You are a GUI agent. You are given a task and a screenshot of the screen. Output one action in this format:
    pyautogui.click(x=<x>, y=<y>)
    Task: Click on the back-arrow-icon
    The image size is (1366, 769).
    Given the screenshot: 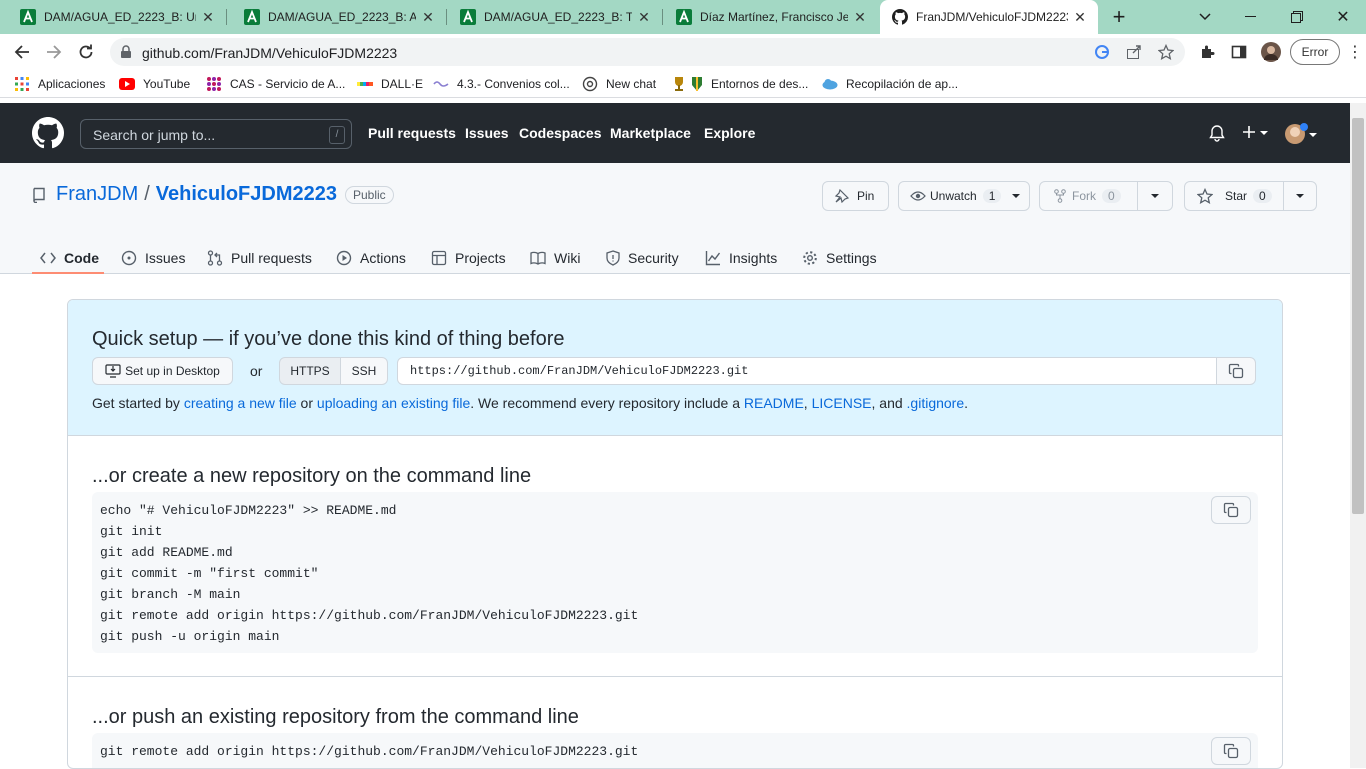 What is the action you would take?
    pyautogui.click(x=22, y=52)
    